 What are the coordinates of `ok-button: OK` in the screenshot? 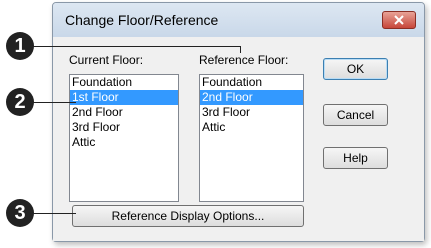 It's located at (355, 69).